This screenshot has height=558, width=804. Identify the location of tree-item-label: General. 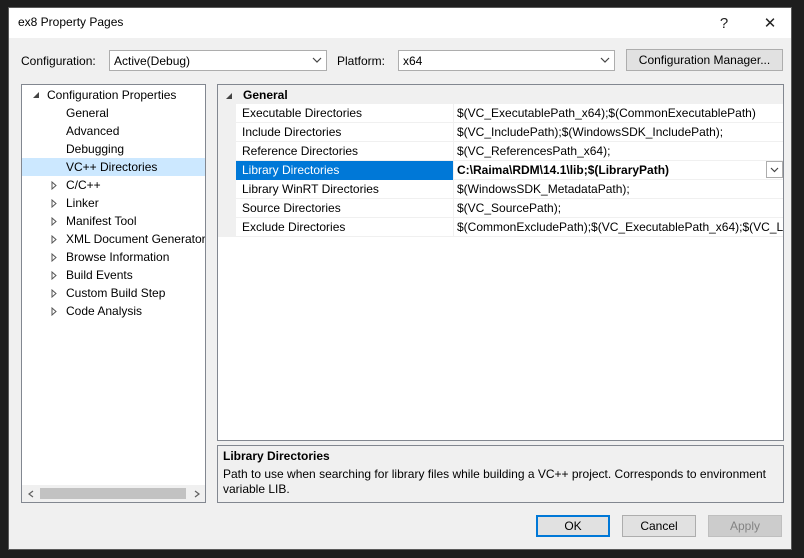
(87, 113).